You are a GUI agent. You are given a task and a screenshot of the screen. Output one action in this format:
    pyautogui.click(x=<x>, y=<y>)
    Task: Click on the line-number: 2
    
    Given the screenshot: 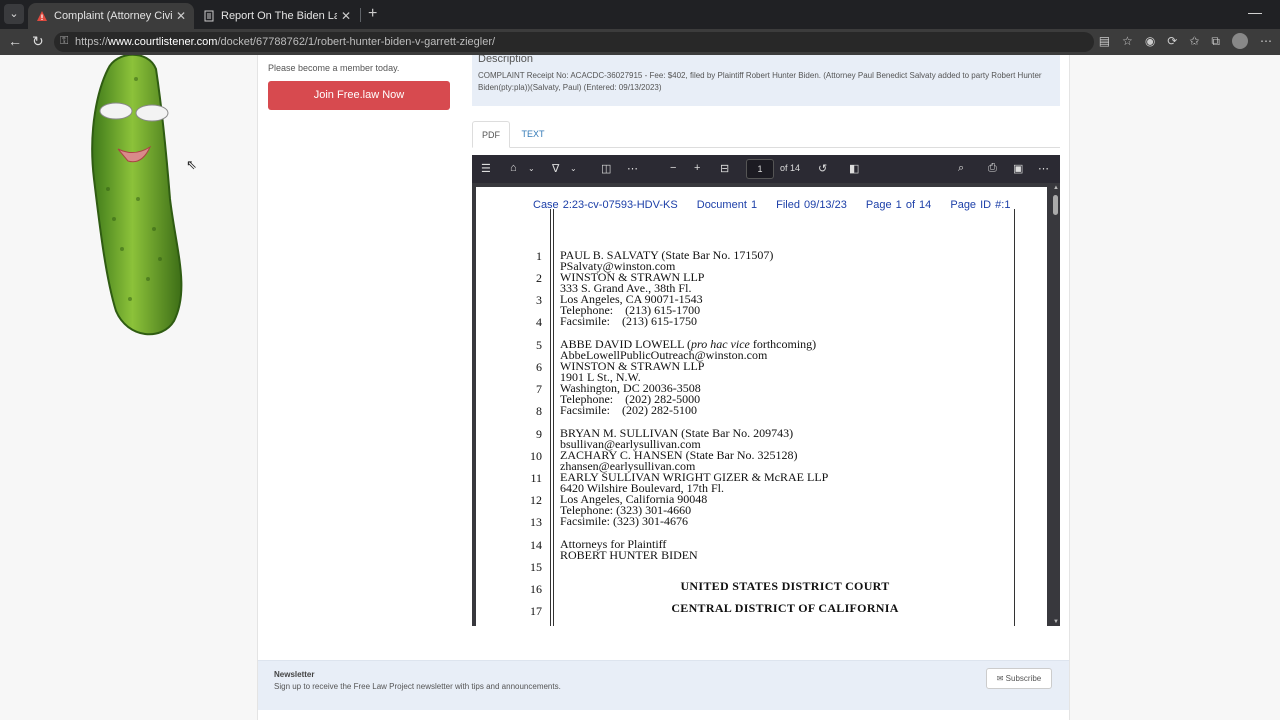 What is the action you would take?
    pyautogui.click(x=539, y=278)
    